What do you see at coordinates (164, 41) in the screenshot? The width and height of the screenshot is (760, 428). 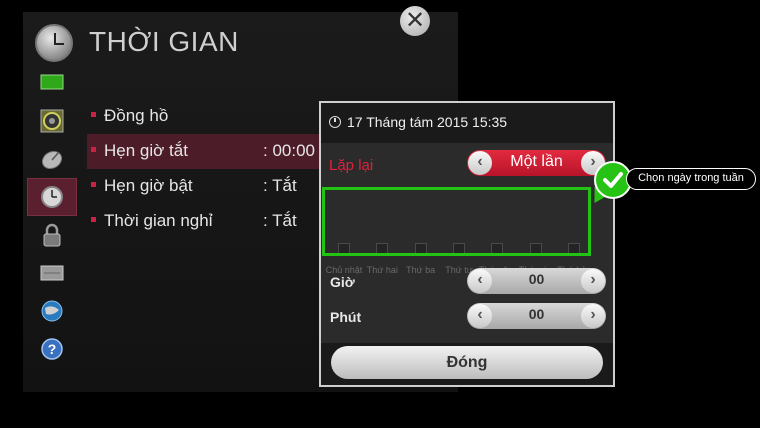 I see `page-title: THỜI GIAN` at bounding box center [164, 41].